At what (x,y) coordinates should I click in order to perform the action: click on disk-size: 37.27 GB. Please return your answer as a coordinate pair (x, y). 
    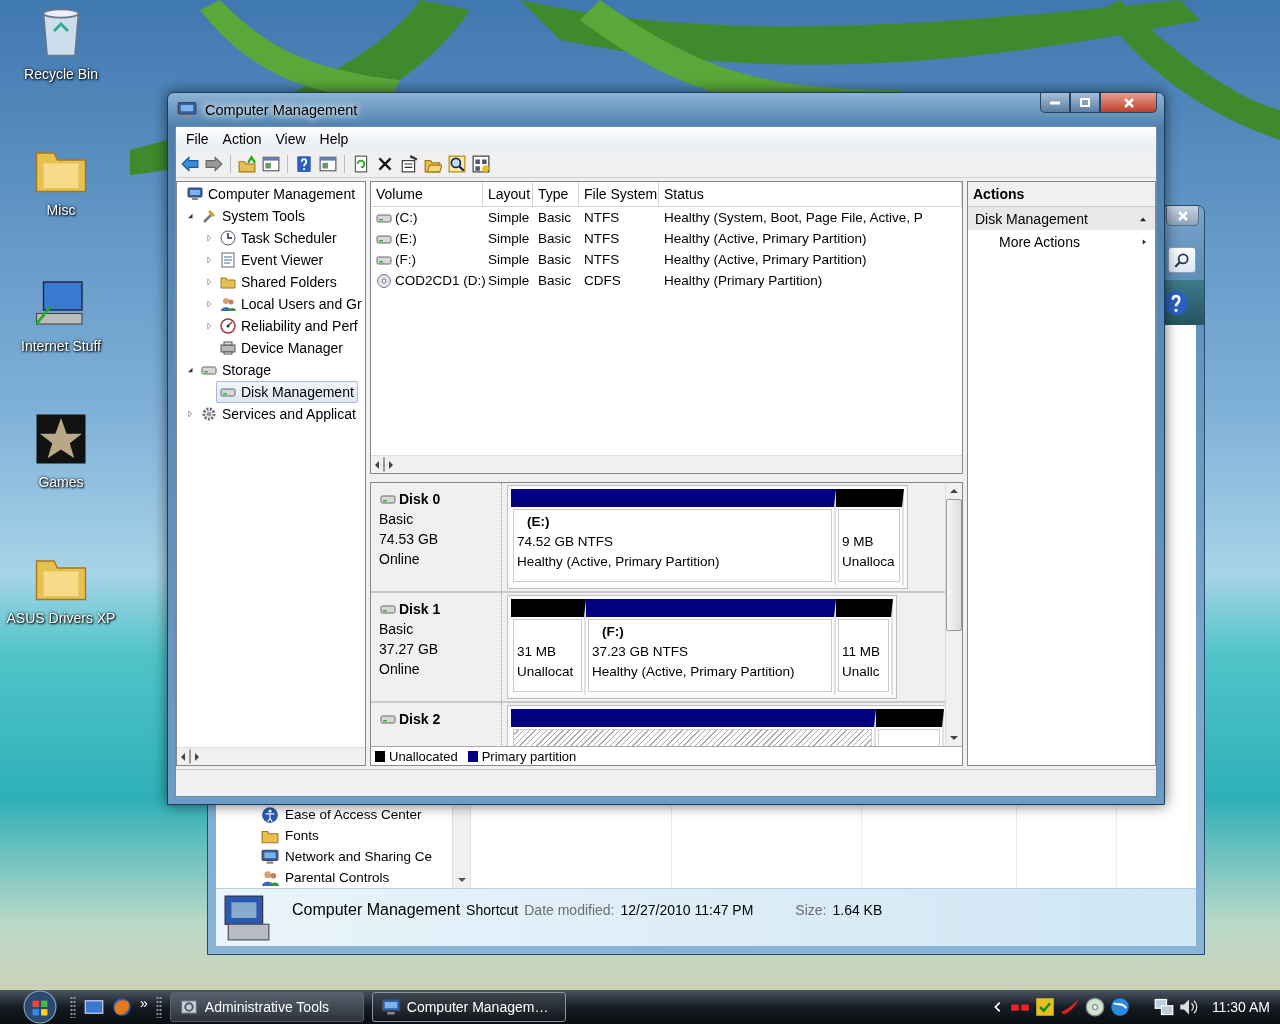
    Looking at the image, I should click on (409, 649).